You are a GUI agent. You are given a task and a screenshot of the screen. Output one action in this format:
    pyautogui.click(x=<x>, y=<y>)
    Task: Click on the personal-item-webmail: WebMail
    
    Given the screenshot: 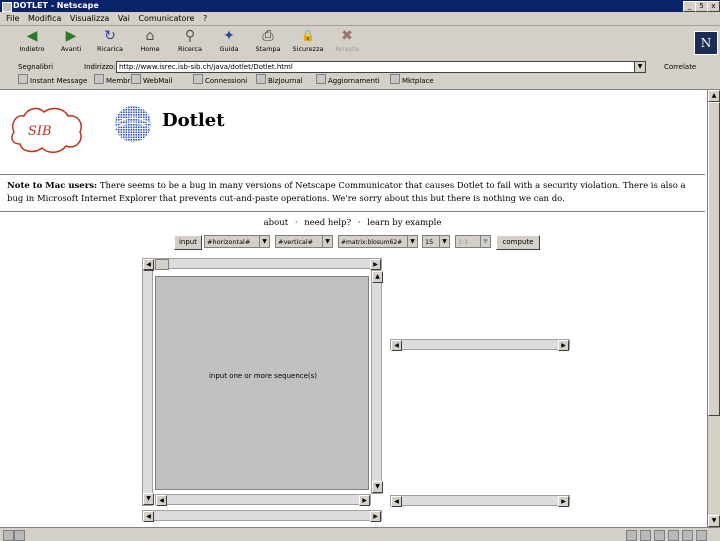 What is the action you would take?
    pyautogui.click(x=151, y=81)
    